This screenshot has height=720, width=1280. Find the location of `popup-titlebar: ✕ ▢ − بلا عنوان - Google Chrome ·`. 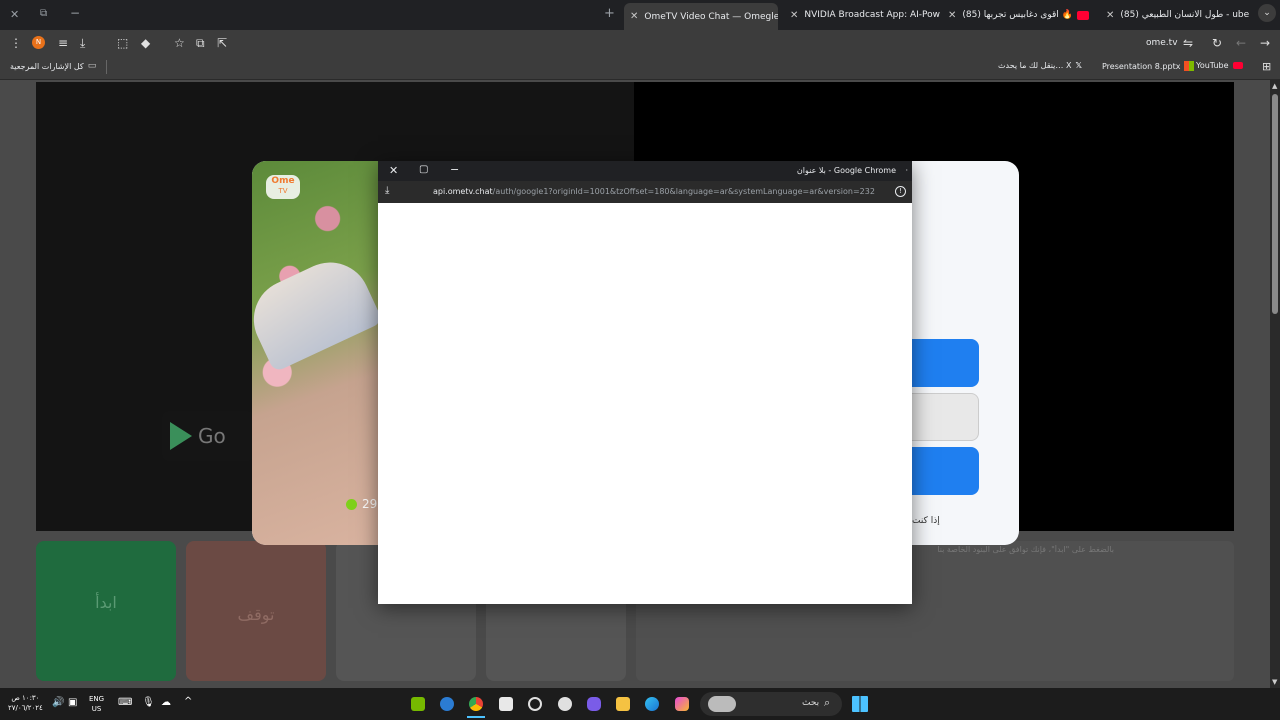

popup-titlebar: ✕ ▢ − بلا عنوان - Google Chrome · is located at coordinates (645, 171).